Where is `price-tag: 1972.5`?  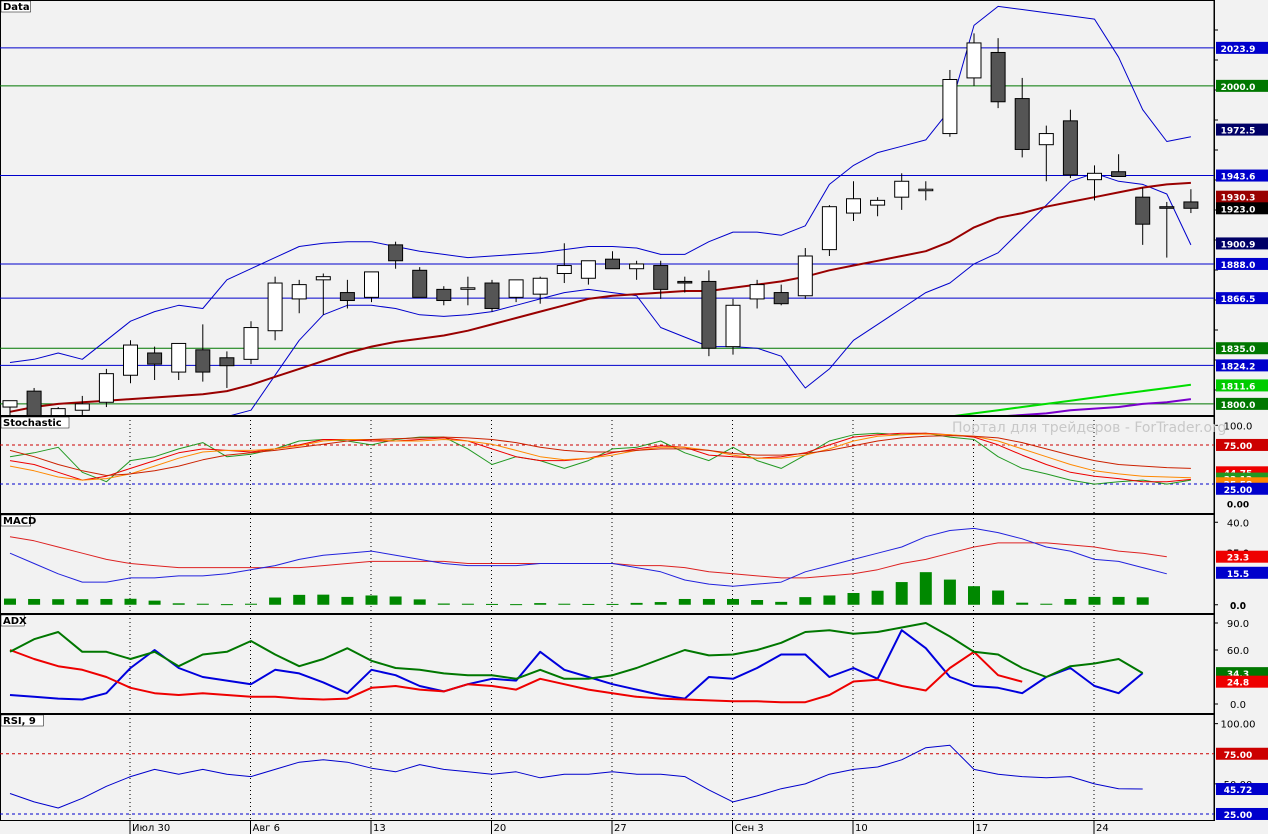 price-tag: 1972.5 is located at coordinates (1238, 132).